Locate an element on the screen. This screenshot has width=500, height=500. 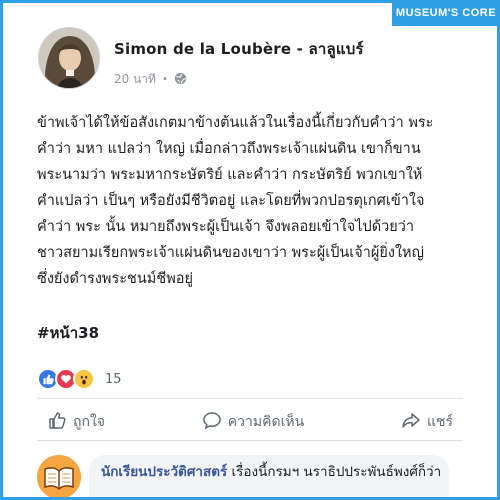
comment-bubble-icon is located at coordinates (212, 422).